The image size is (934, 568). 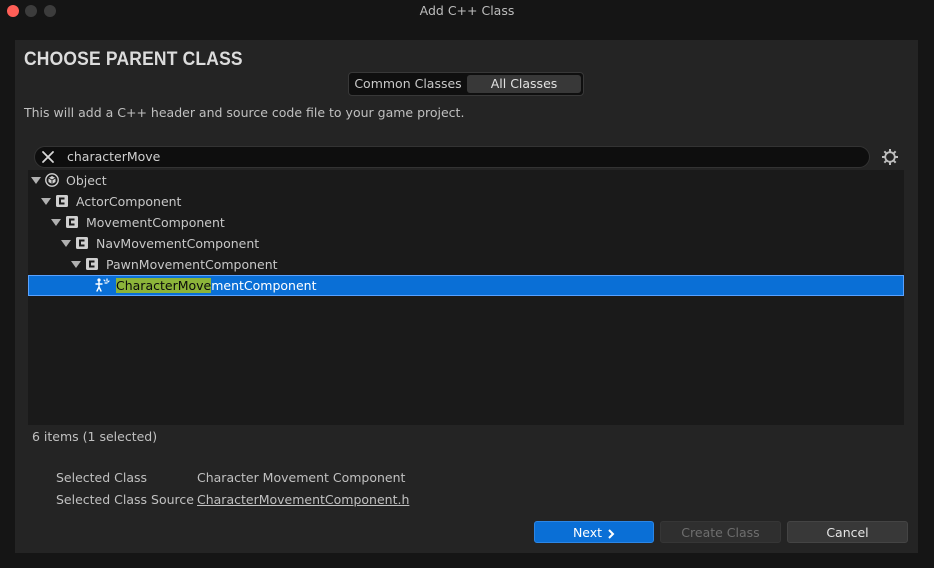 I want to click on title-bar: Add C++ Class, so click(x=467, y=11).